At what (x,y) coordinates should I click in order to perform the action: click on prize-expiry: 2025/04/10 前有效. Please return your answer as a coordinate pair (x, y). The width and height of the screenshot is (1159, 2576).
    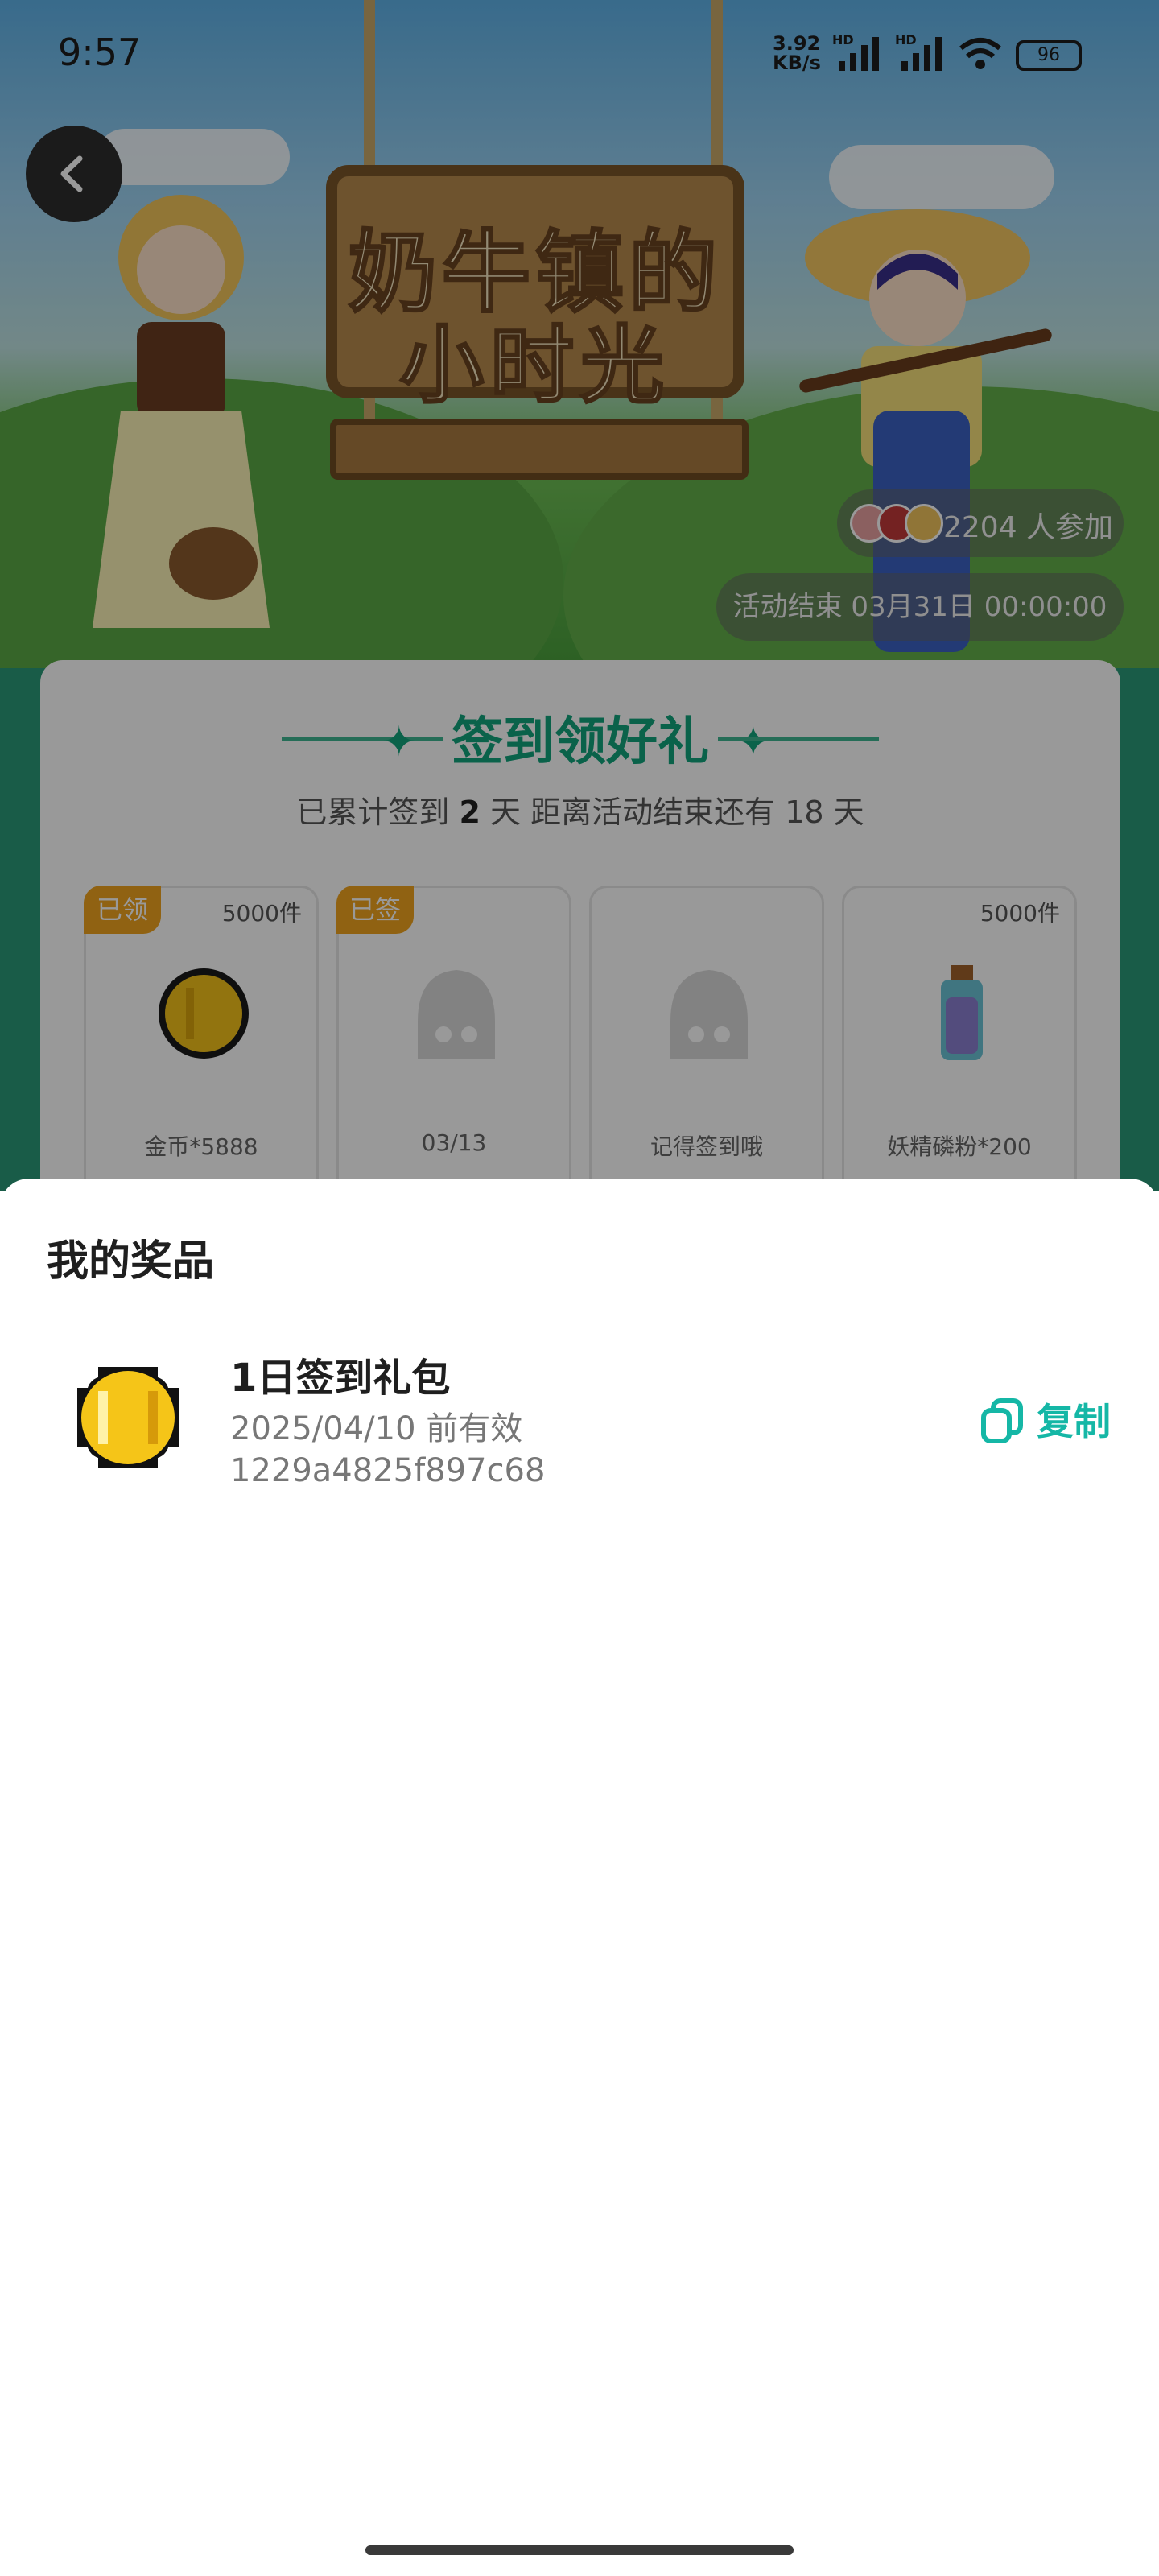
    Looking at the image, I should click on (376, 1428).